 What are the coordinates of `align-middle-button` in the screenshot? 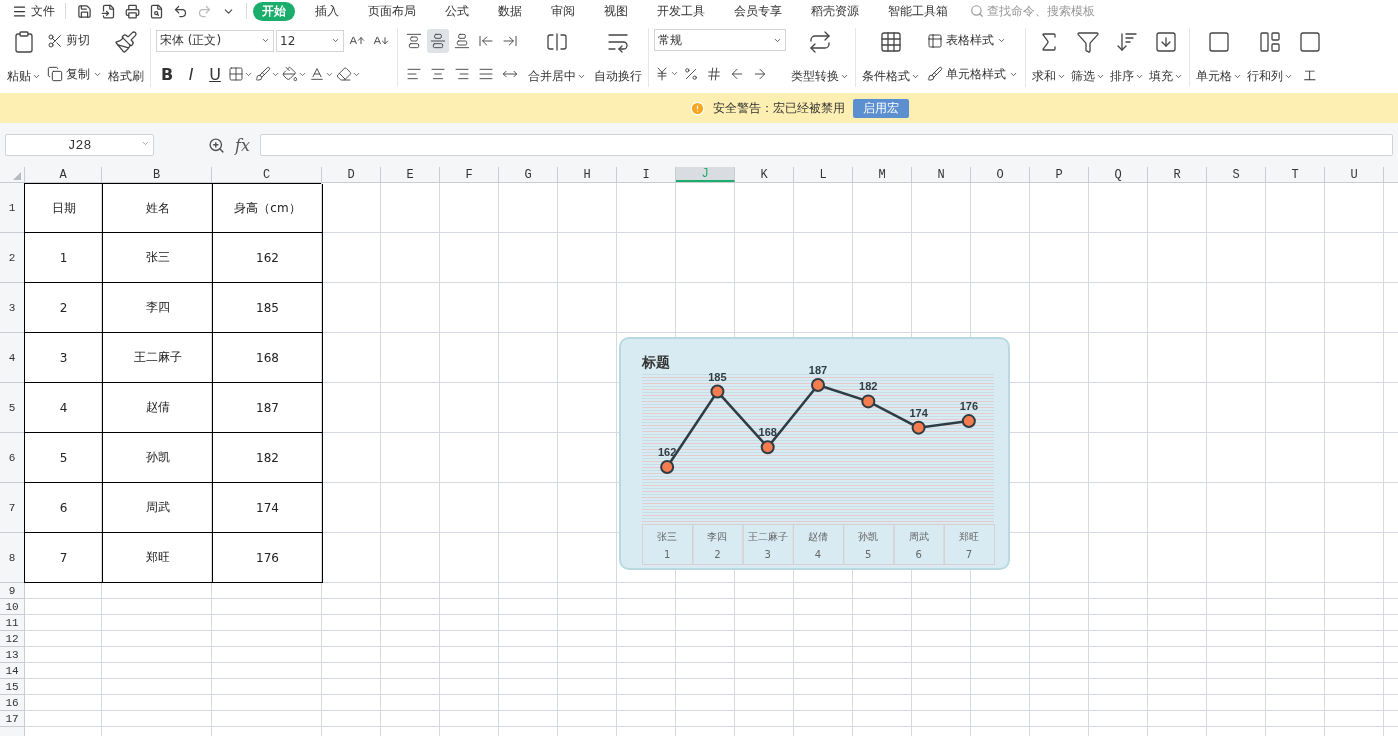 It's located at (438, 40).